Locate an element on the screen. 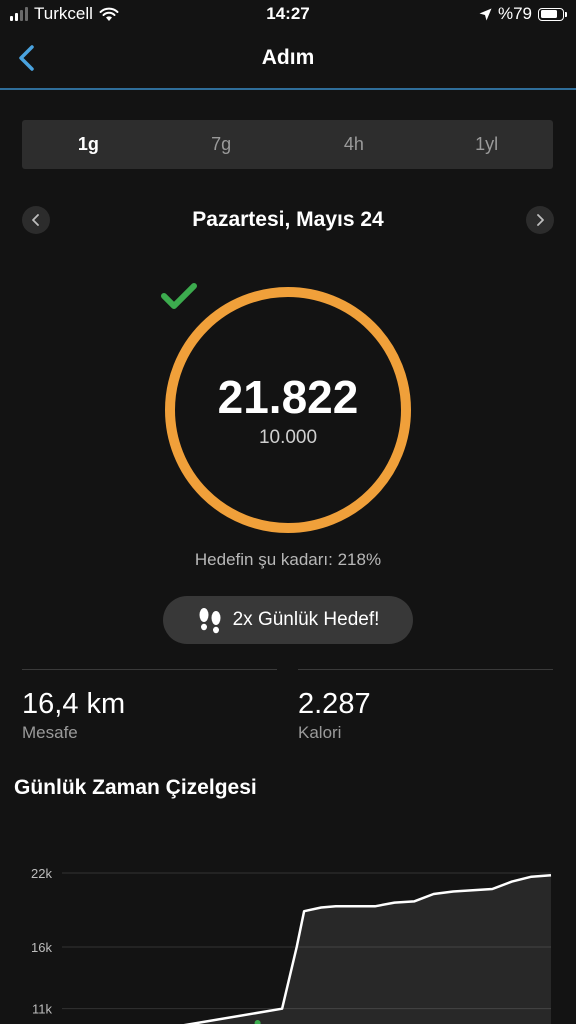 The width and height of the screenshot is (576, 1024). tab-1yl: 1yl is located at coordinates (486, 144).